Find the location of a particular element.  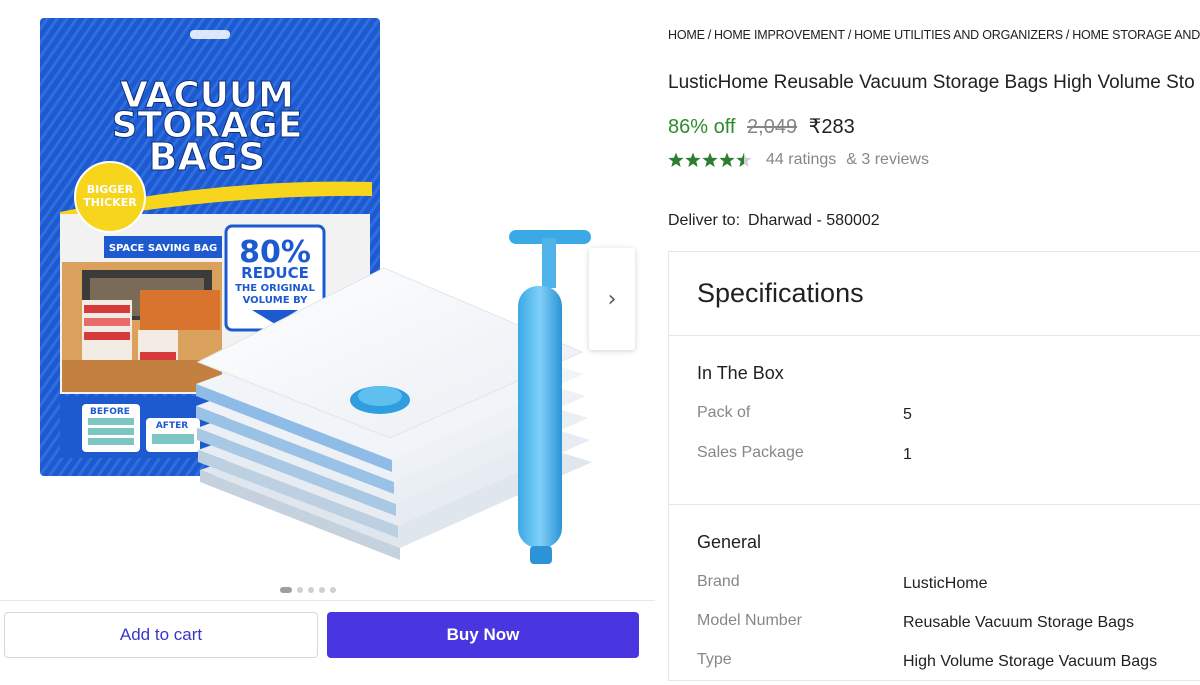

spec-label-type: Type is located at coordinates (714, 659).